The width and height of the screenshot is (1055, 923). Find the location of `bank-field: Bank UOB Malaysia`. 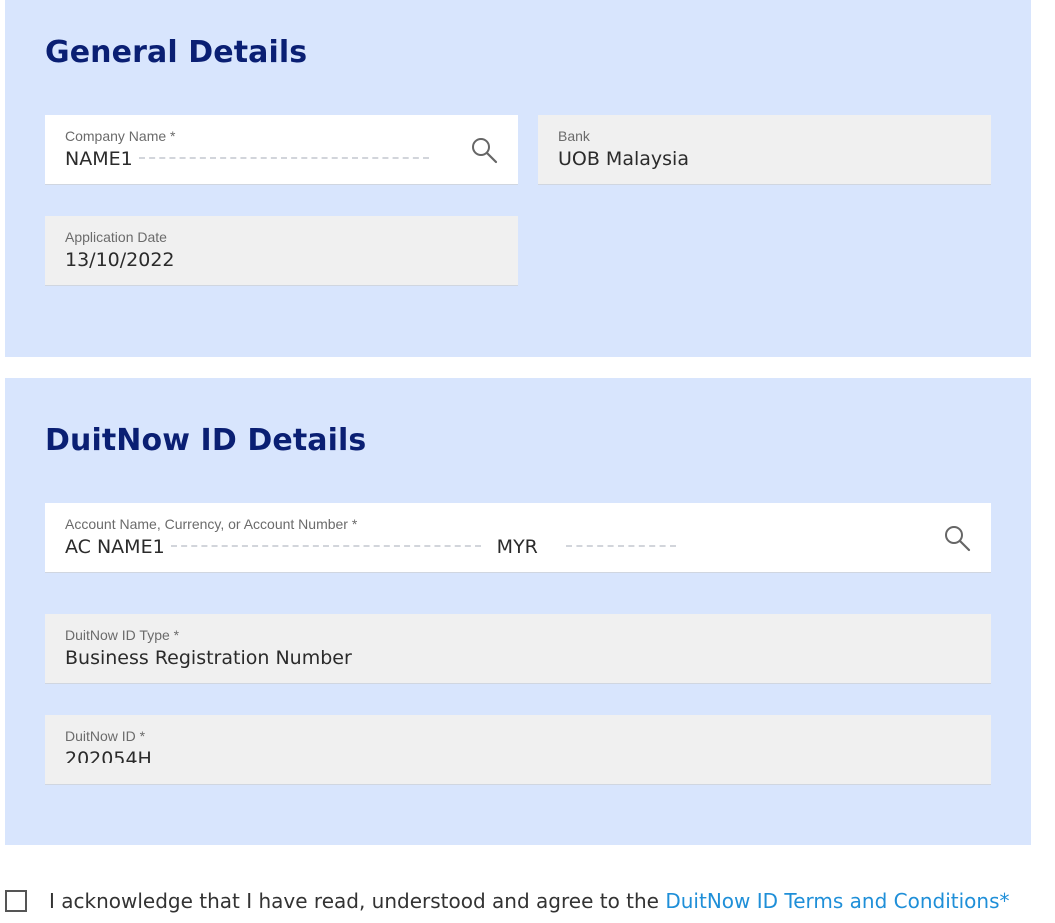

bank-field: Bank UOB Malaysia is located at coordinates (764, 150).